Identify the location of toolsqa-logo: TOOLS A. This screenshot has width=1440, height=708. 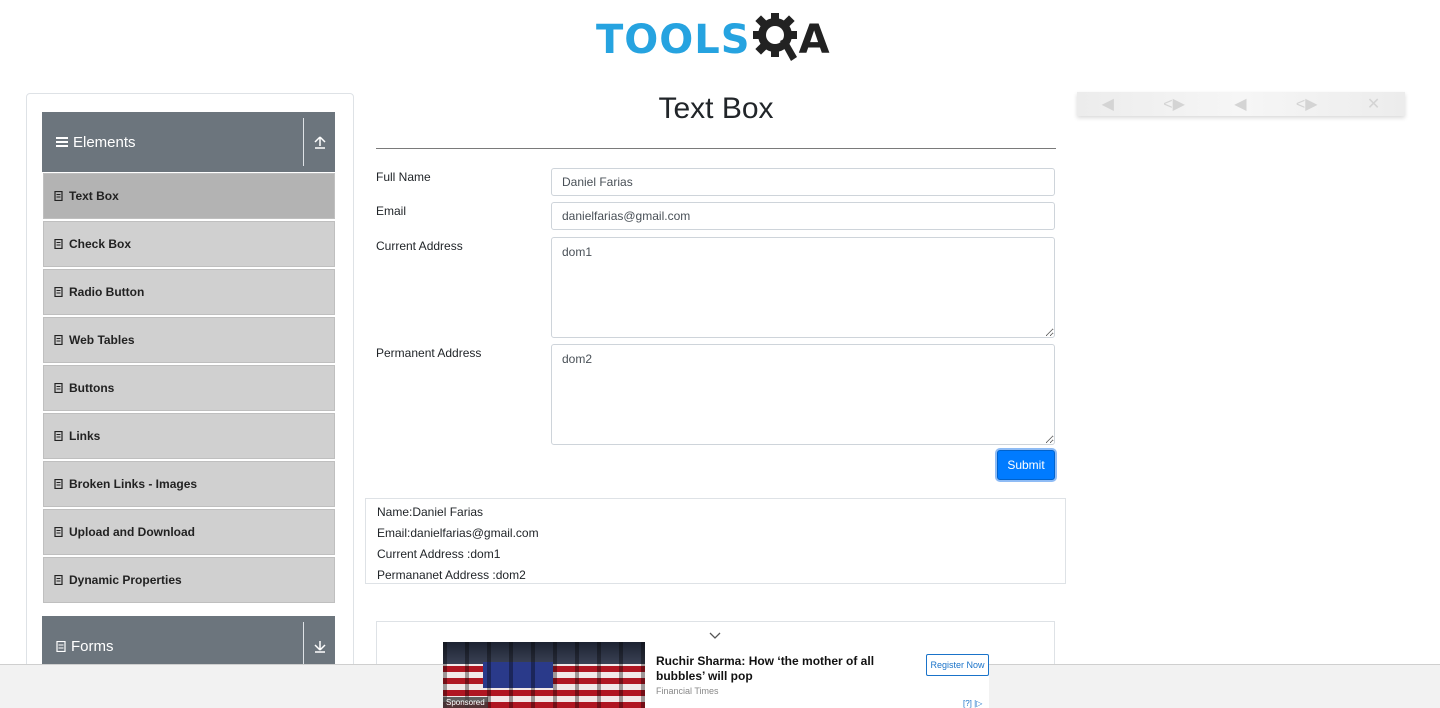
(717, 40).